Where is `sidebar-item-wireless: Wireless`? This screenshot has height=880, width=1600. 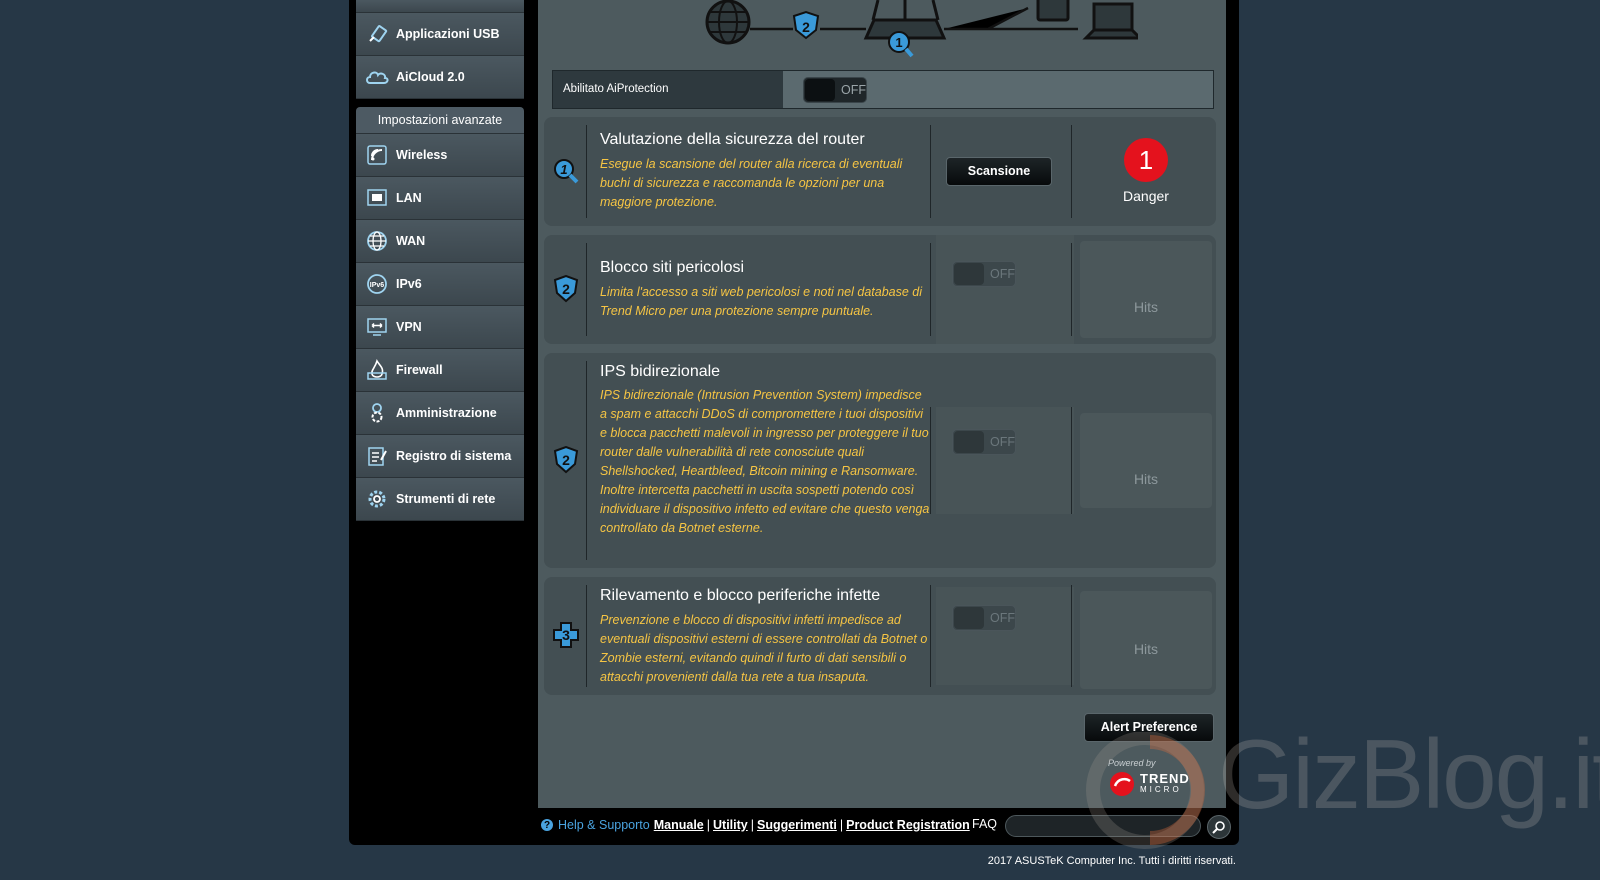 sidebar-item-wireless: Wireless is located at coordinates (440, 155).